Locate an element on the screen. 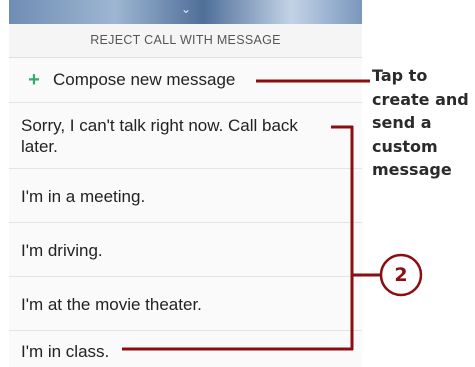  callout-text: Tap to create and send a custom message is located at coordinates (420, 122).